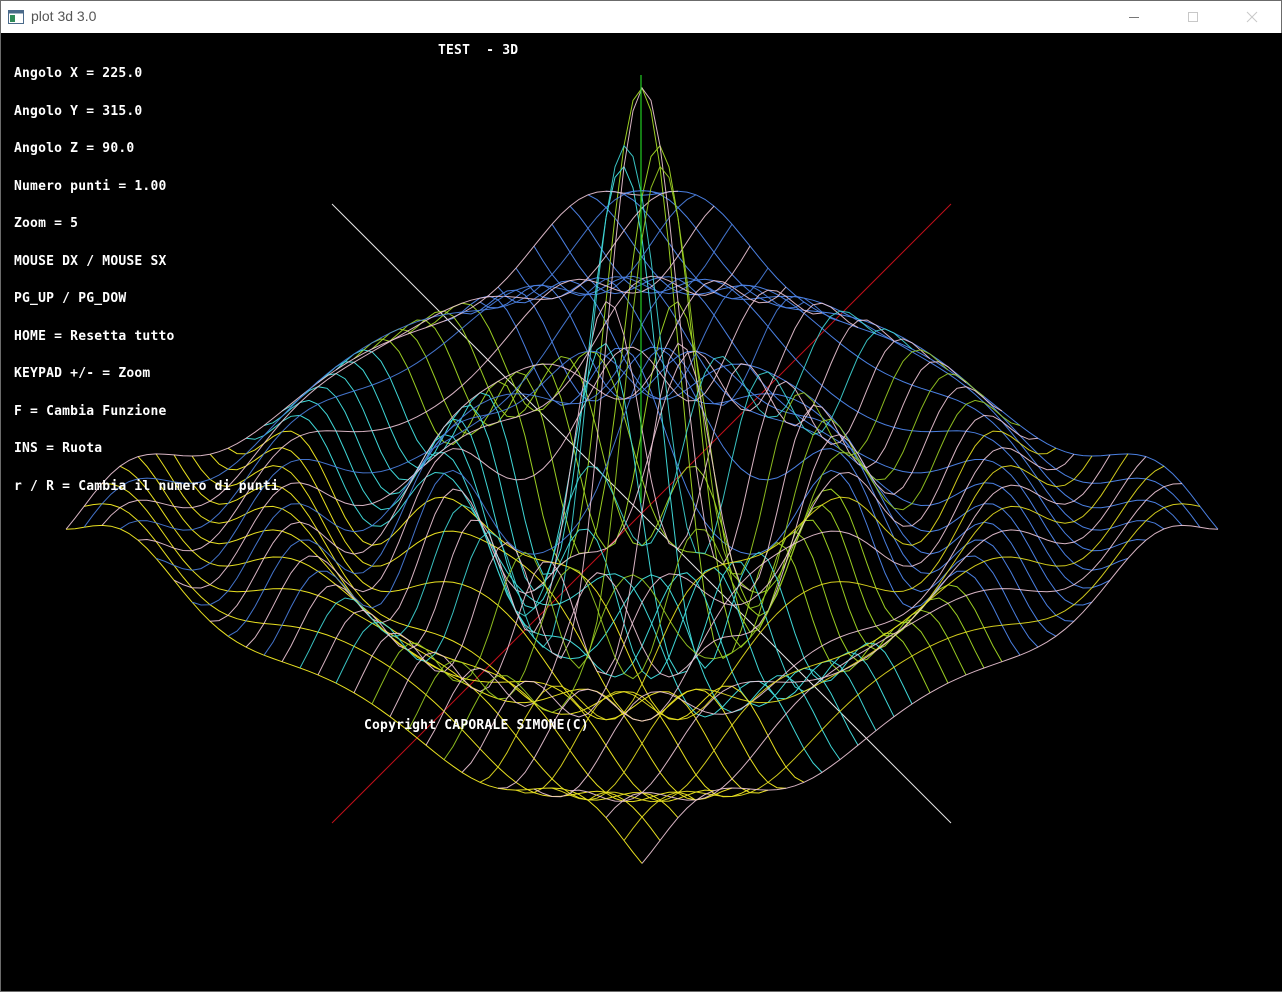 The image size is (1282, 992). What do you see at coordinates (58, 448) in the screenshot?
I see `help-line-rotate: INS = Ruota` at bounding box center [58, 448].